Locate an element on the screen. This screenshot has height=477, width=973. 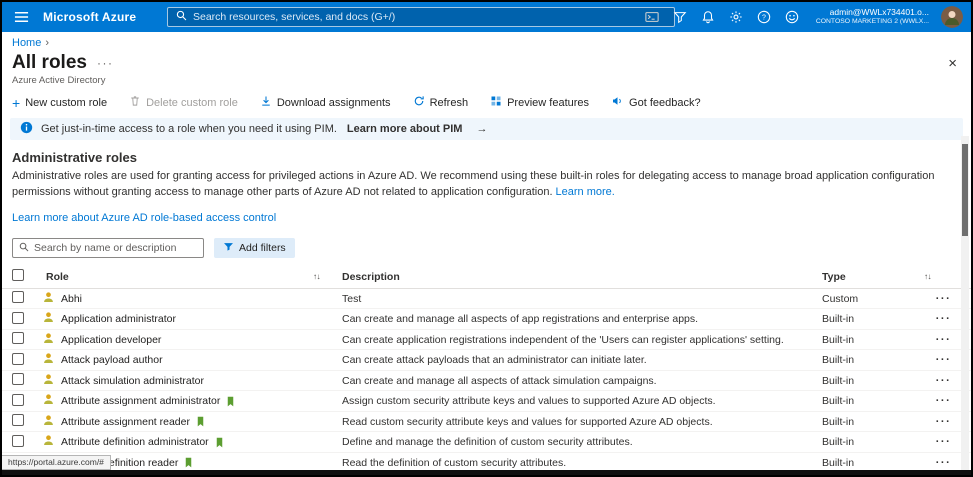
add-filters-button: Add filters is located at coordinates (254, 247).